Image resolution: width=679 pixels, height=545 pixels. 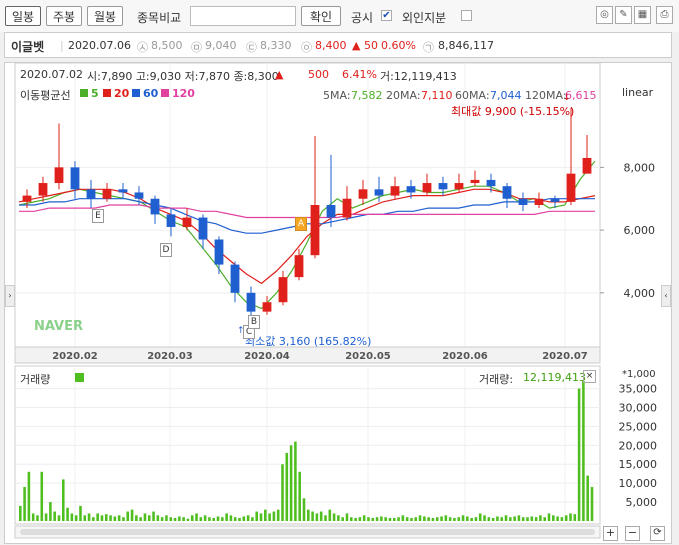 I want to click on ma5-swatch, so click(x=84, y=93).